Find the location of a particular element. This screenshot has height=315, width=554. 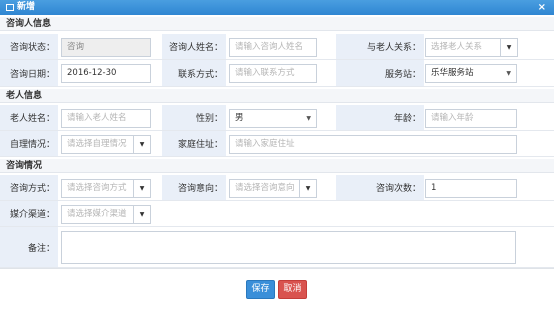

consultant-name-input: 请输入咨询人姓名 is located at coordinates (273, 47).